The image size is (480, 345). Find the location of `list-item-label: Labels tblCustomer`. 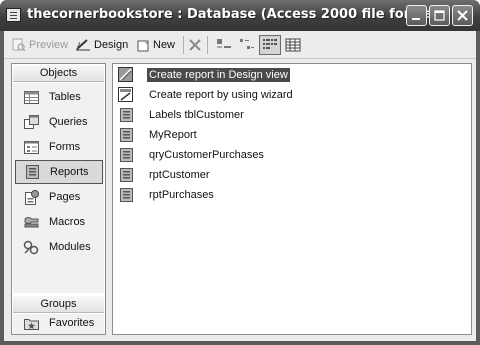

list-item-label: Labels tblCustomer is located at coordinates (196, 115).